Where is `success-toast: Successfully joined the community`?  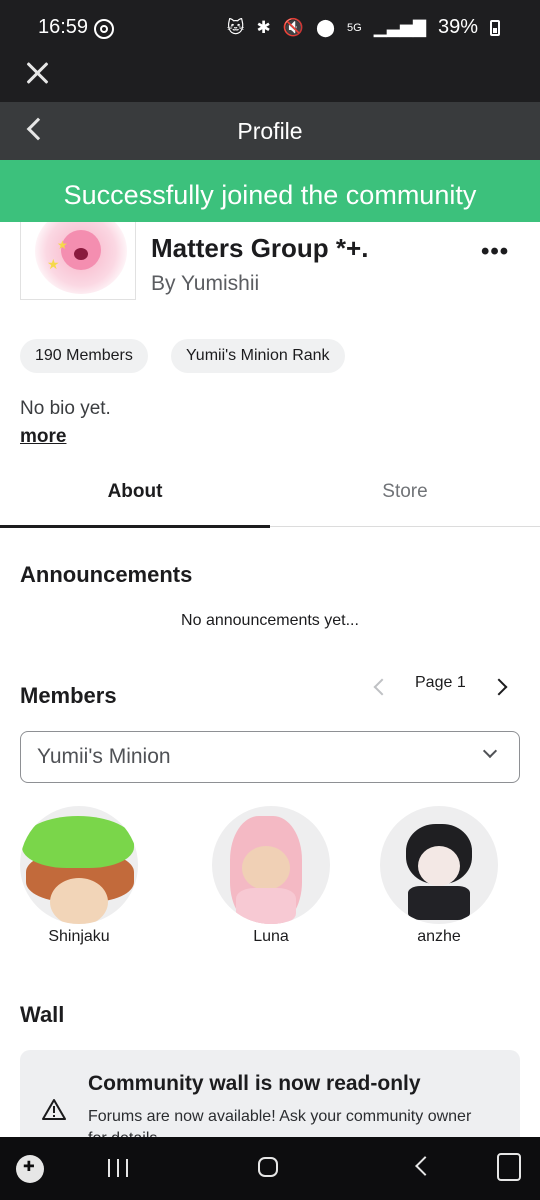 success-toast: Successfully joined the community is located at coordinates (270, 191).